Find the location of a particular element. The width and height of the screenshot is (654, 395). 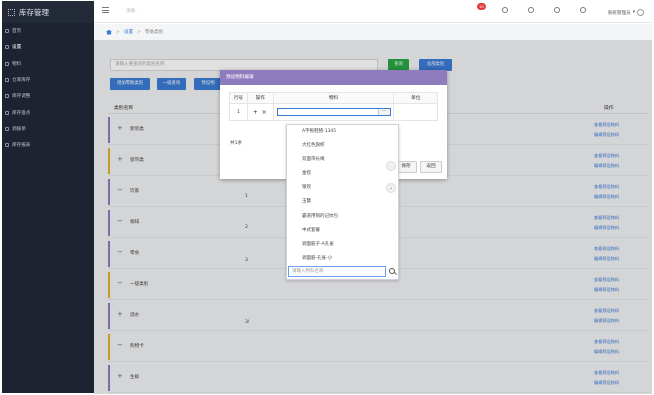

dropdown-option: 调面筋子-A孔雀 is located at coordinates (342, 245).